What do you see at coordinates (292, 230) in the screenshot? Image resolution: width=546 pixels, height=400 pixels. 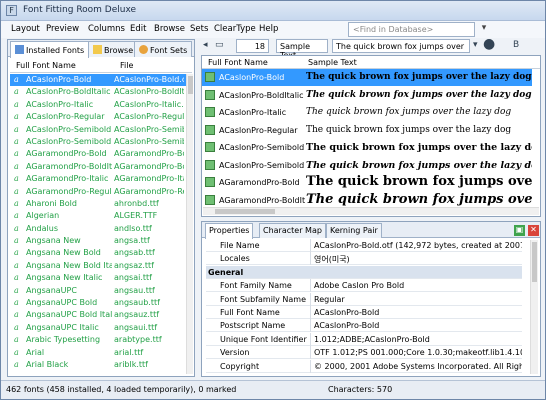 I see `tab-character-map: Character Map` at bounding box center [292, 230].